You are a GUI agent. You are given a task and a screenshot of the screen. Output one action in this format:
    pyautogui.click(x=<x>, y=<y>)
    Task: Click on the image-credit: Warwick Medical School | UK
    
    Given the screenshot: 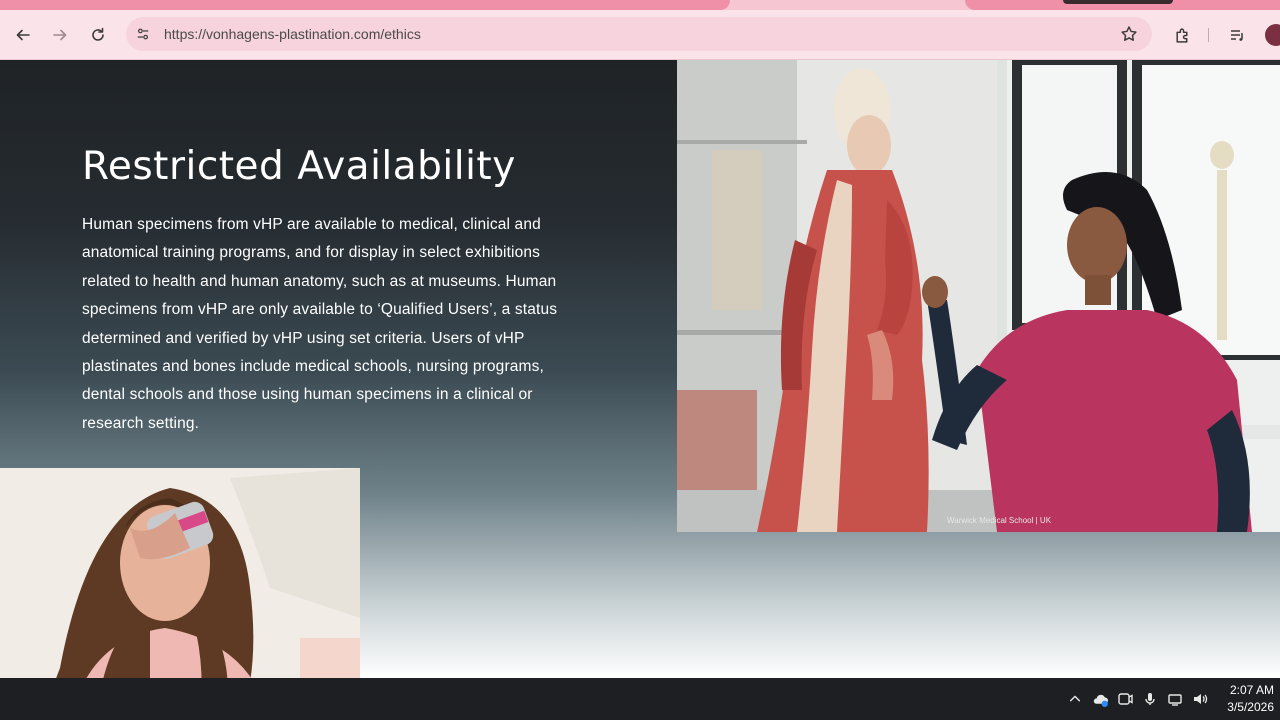 What is the action you would take?
    pyautogui.click(x=999, y=520)
    